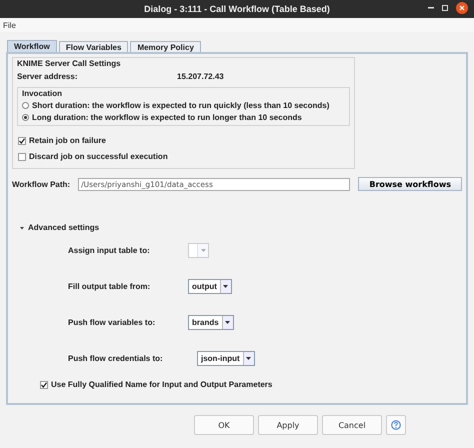 This screenshot has height=448, width=474. Describe the element at coordinates (32, 46) in the screenshot. I see `tab: Workflow` at that location.